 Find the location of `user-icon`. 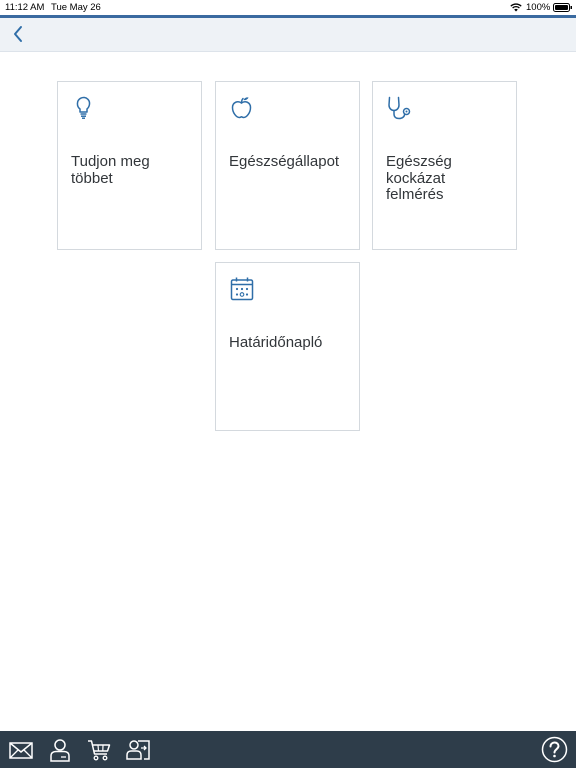

user-icon is located at coordinates (60, 750).